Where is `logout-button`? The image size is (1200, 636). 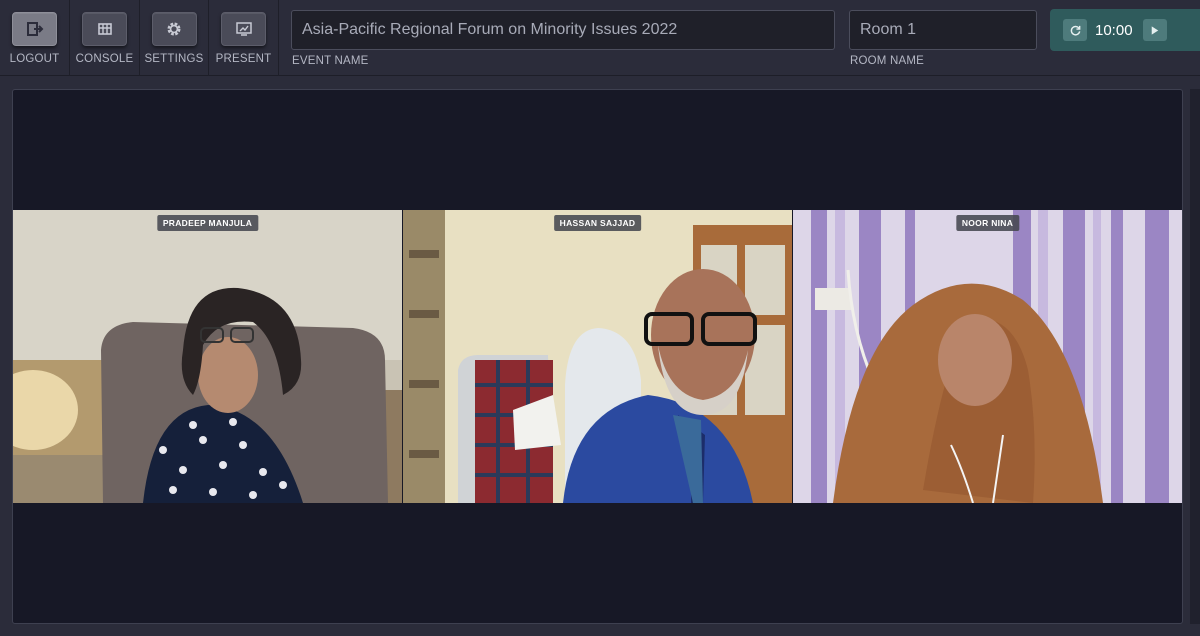 logout-button is located at coordinates (34, 29).